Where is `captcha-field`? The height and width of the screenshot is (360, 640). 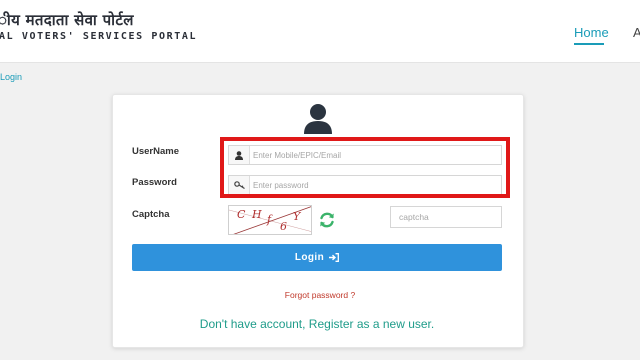 captcha-field is located at coordinates (446, 217).